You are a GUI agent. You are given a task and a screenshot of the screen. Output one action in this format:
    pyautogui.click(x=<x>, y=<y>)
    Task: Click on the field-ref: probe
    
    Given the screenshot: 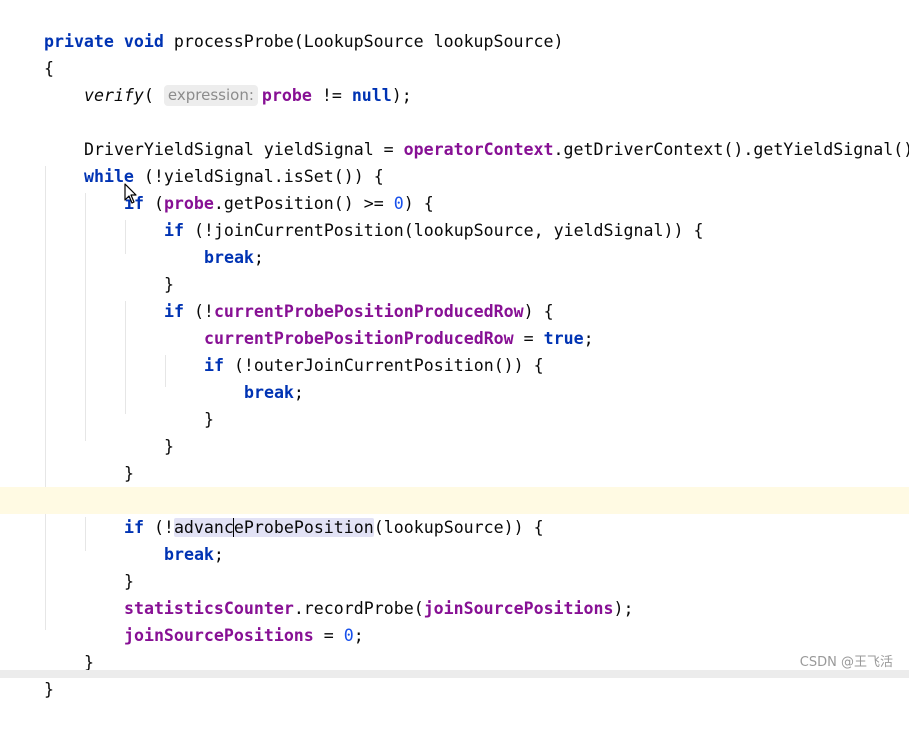 What is the action you would take?
    pyautogui.click(x=286, y=95)
    